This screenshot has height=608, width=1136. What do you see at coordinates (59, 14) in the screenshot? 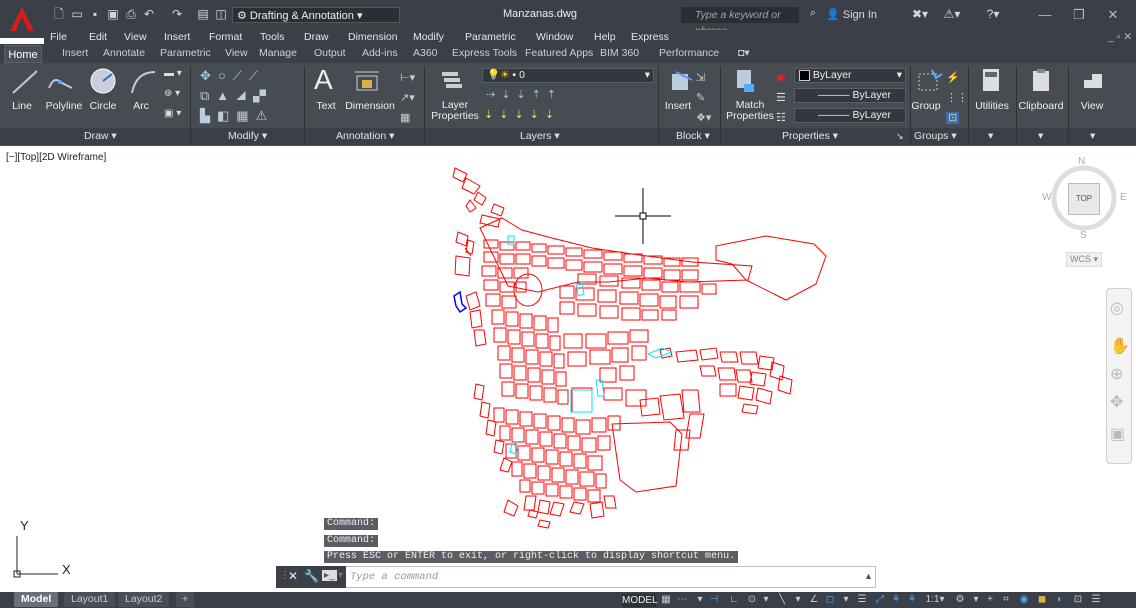
I see `new-file-icon: 🗋` at bounding box center [59, 14].